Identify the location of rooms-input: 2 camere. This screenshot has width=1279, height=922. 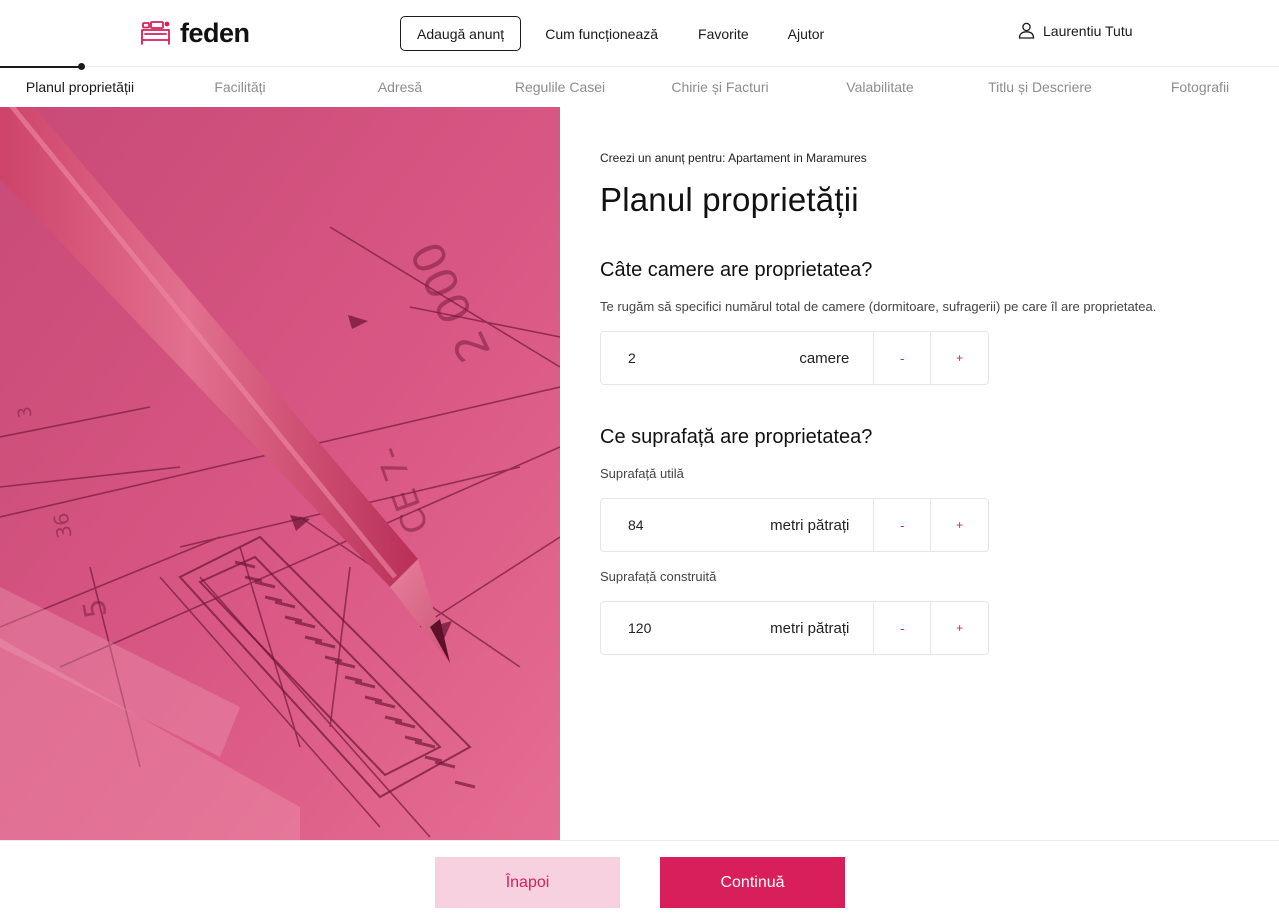
(738, 358).